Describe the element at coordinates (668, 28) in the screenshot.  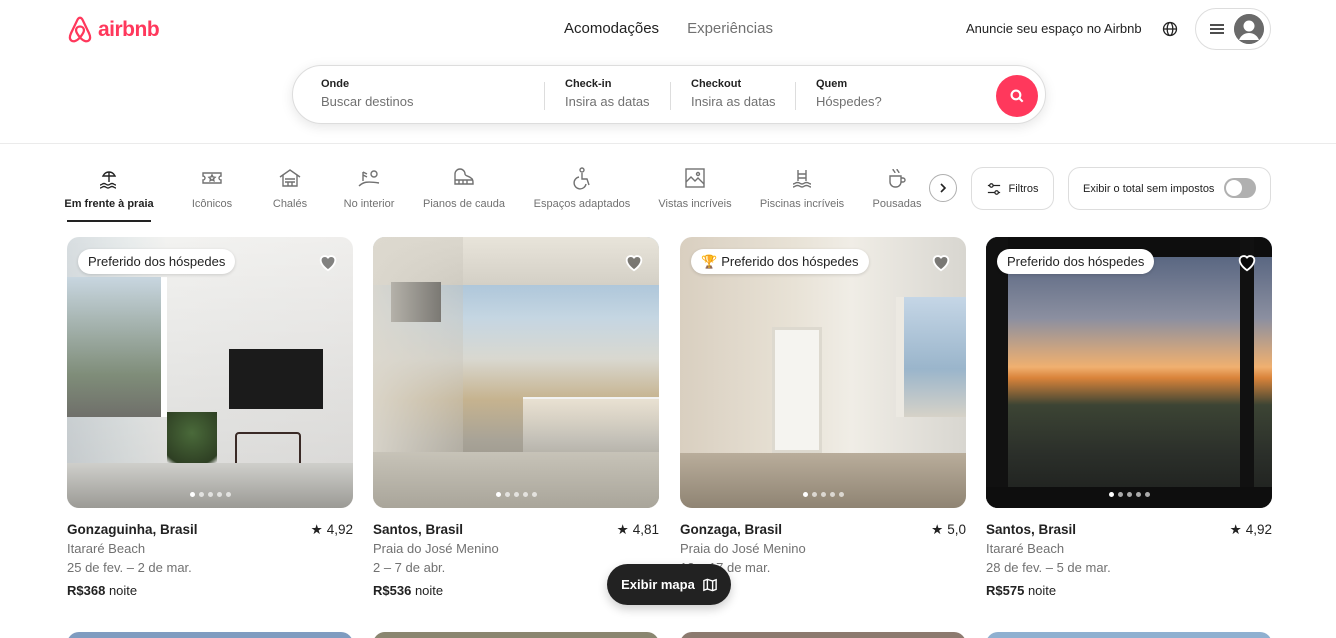
I see `top-tabs: Acomodações Experiências` at that location.